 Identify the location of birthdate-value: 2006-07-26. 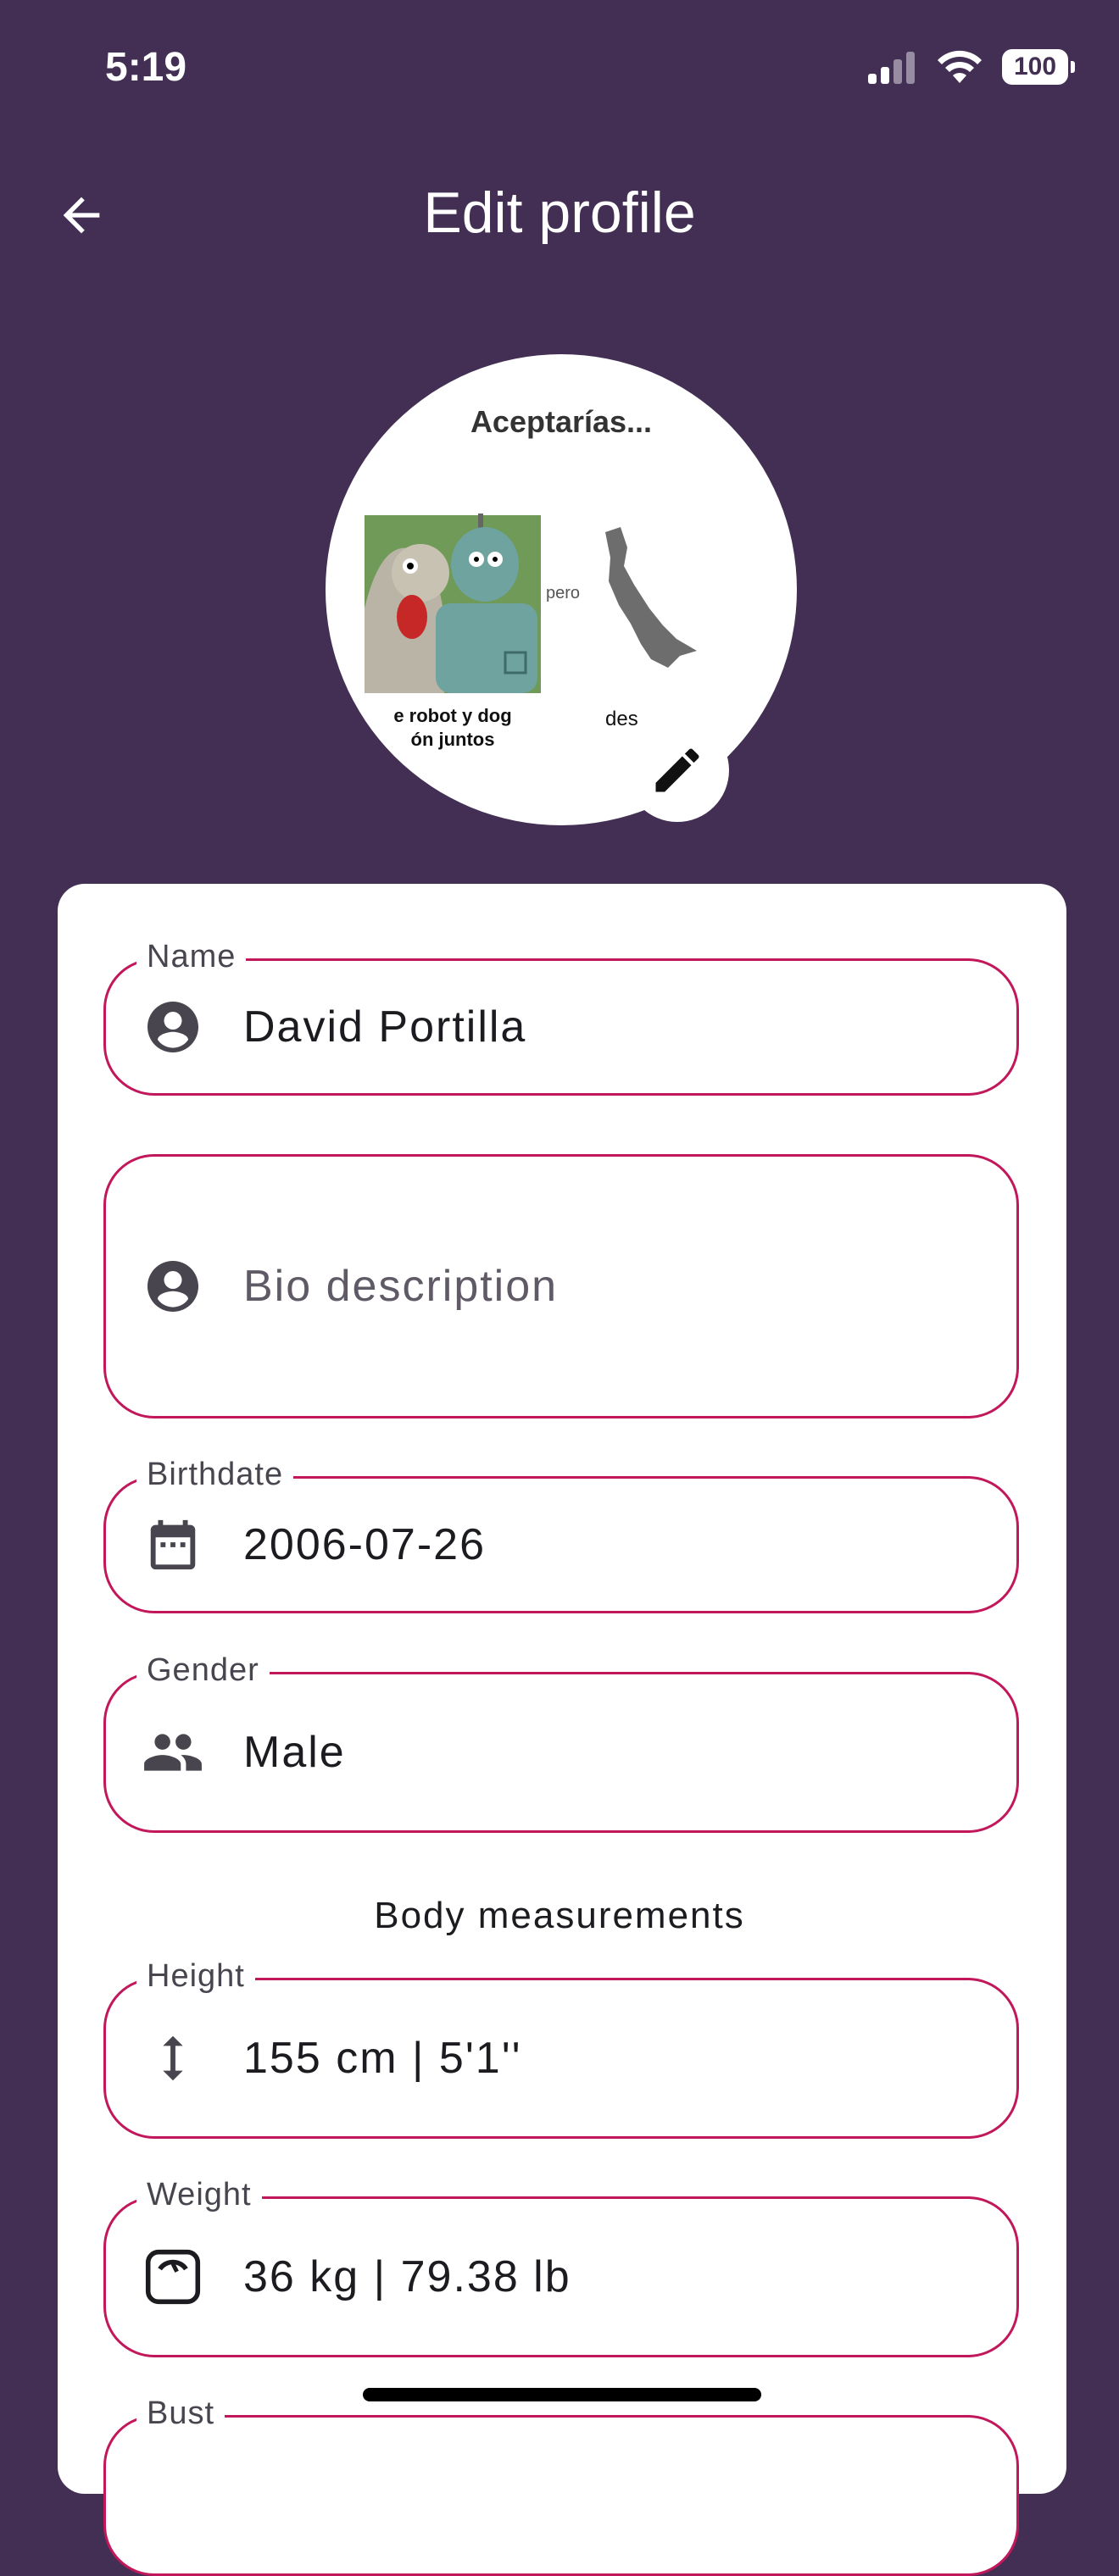
(364, 1544).